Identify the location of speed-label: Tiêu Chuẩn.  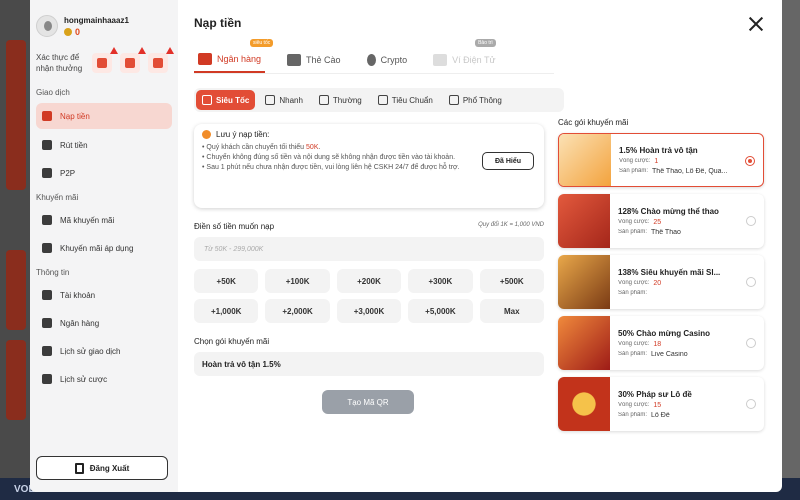
(412, 100).